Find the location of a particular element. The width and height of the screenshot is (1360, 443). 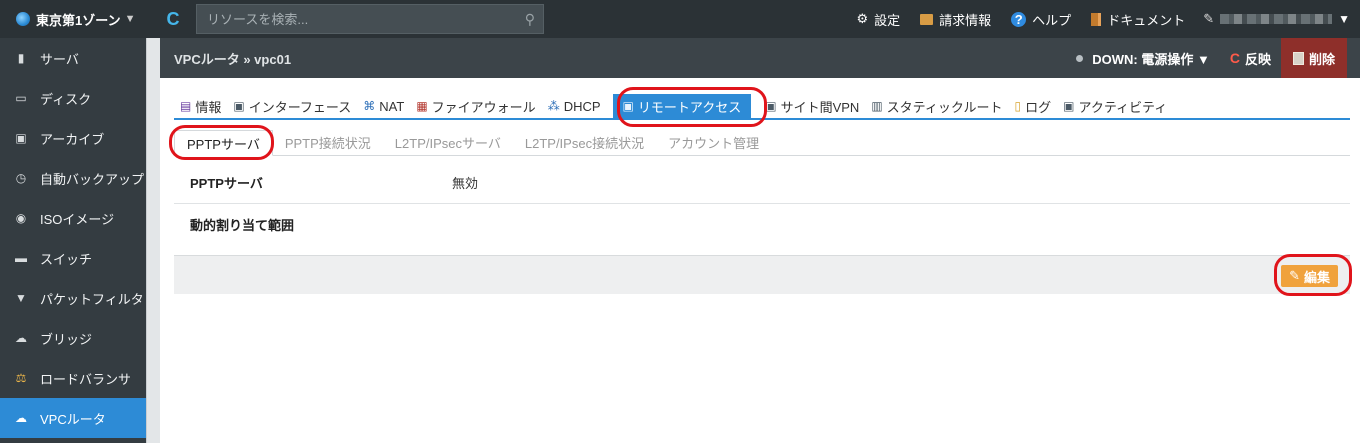

sidebar-item-switch: ▬ スイッチ is located at coordinates (73, 258).